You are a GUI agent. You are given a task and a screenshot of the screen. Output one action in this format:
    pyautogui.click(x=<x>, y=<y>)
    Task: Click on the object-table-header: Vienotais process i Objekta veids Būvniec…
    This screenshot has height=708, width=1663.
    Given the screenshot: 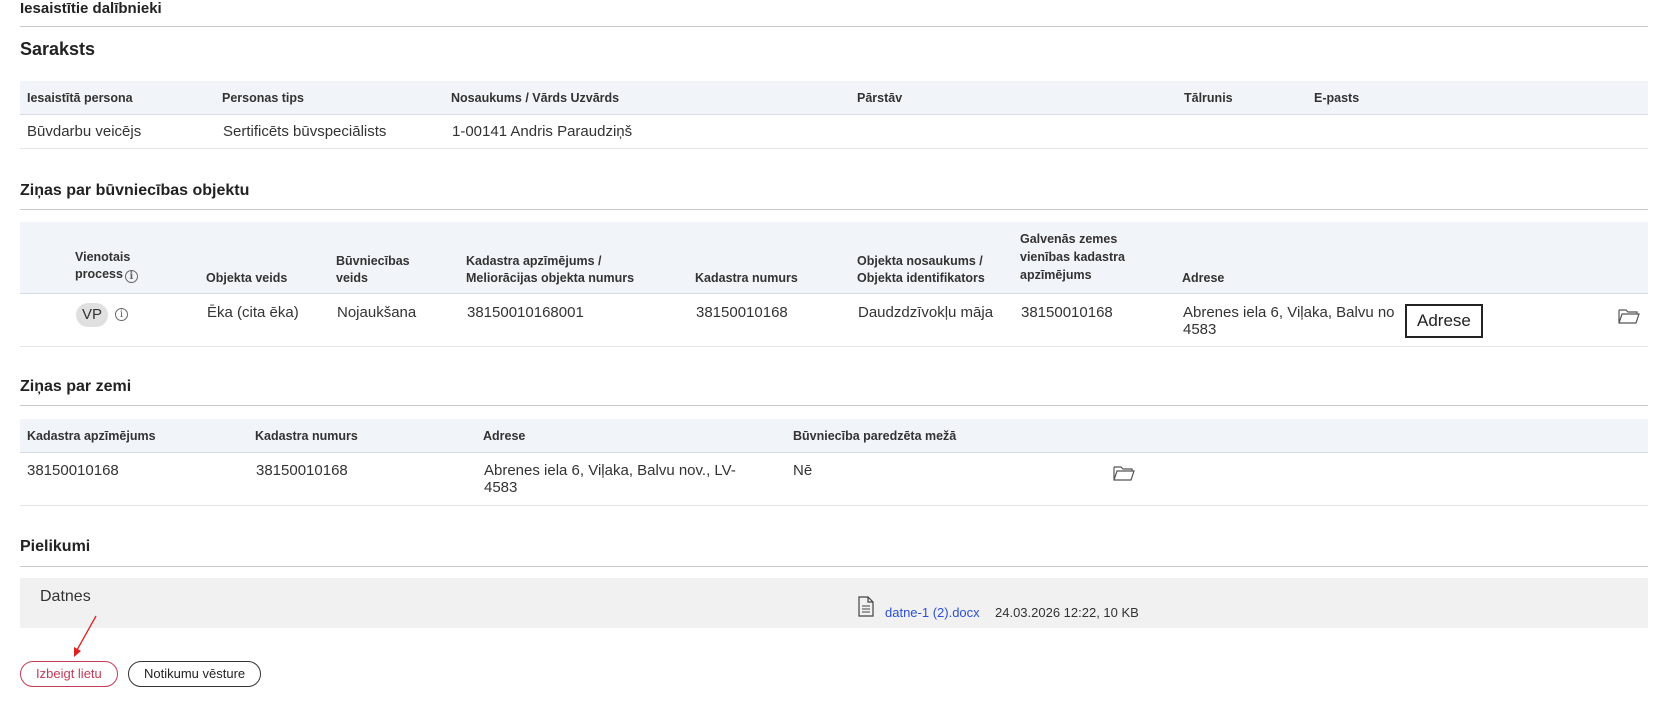 What is the action you would take?
    pyautogui.click(x=834, y=258)
    